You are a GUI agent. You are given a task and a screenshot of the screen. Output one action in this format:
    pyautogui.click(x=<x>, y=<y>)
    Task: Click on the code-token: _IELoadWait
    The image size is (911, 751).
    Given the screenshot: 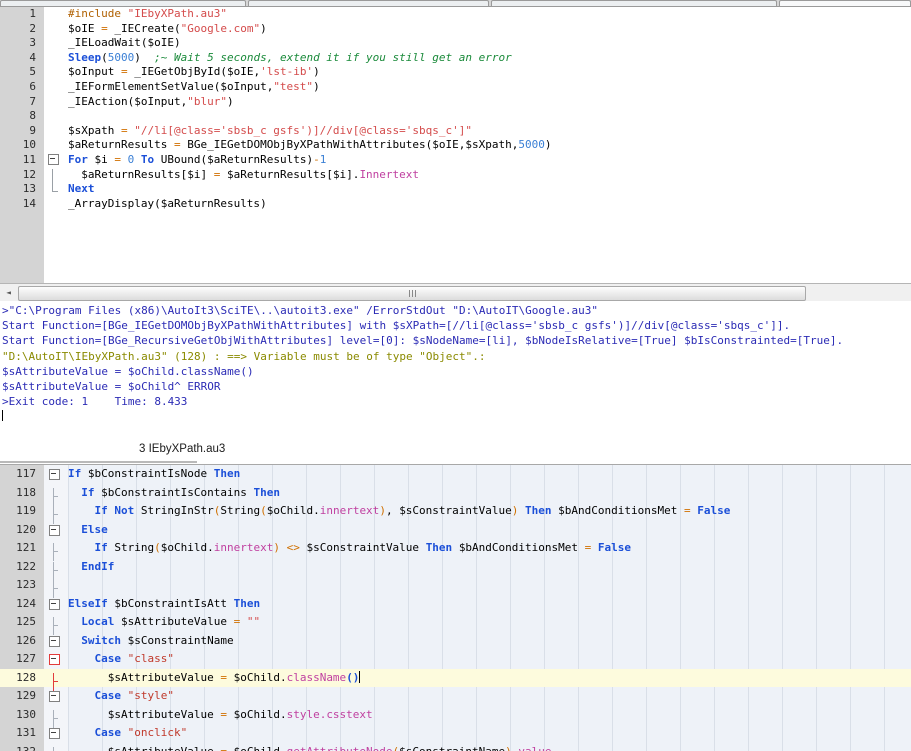 What is the action you would take?
    pyautogui.click(x=104, y=42)
    